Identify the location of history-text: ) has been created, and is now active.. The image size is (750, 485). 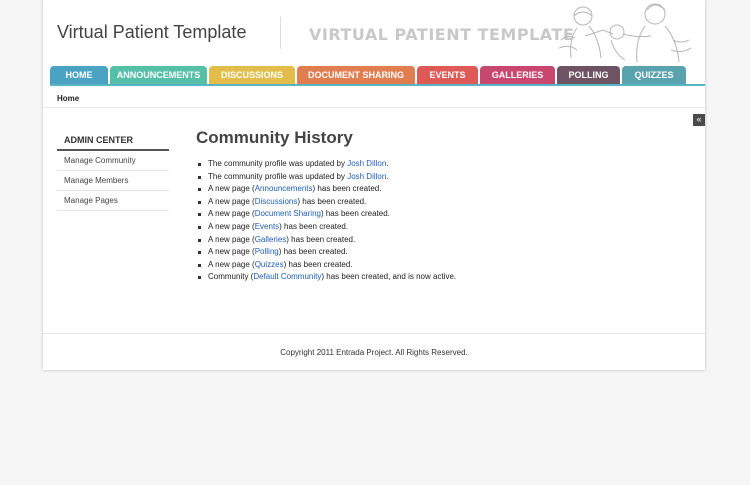
(389, 277).